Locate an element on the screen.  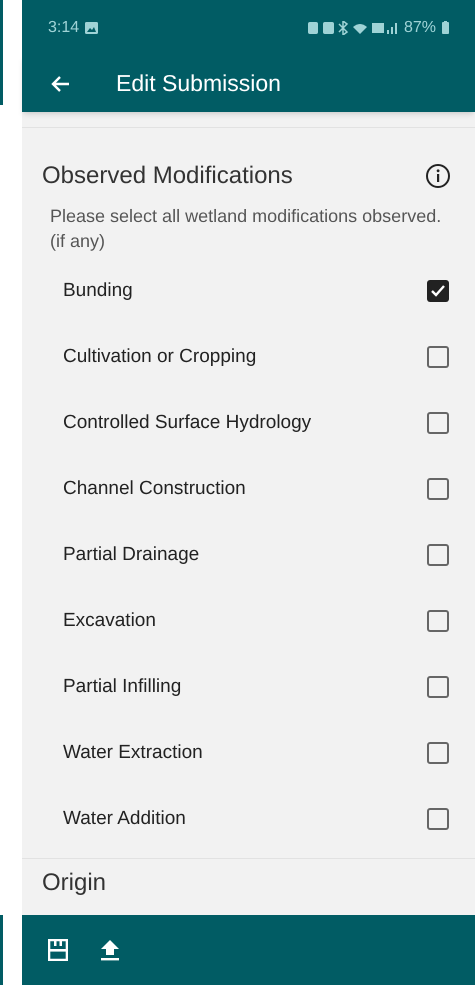
screen-title: Edit Submission is located at coordinates (198, 83).